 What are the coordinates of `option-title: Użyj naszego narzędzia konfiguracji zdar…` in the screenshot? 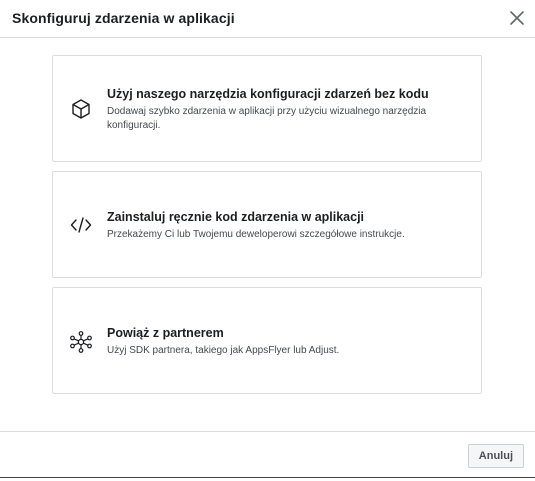 It's located at (268, 94).